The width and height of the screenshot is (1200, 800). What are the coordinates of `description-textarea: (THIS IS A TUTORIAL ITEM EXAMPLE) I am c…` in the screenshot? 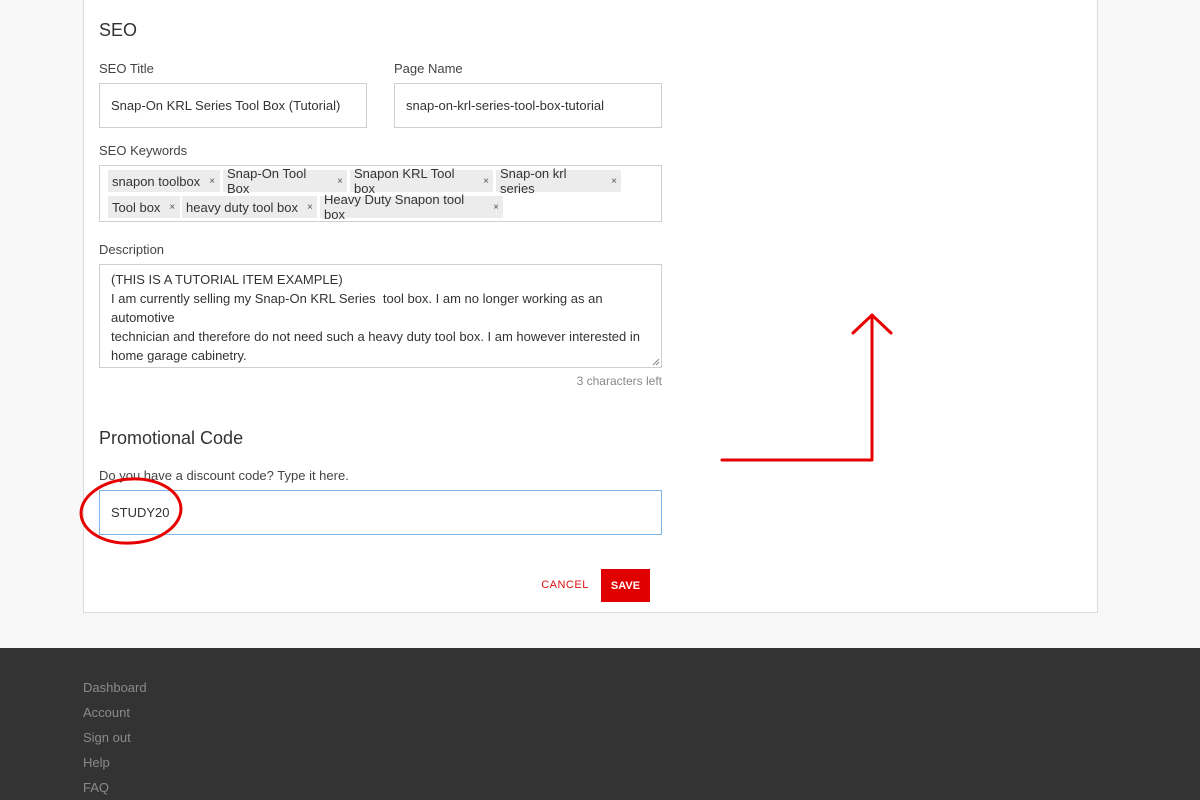 It's located at (380, 316).